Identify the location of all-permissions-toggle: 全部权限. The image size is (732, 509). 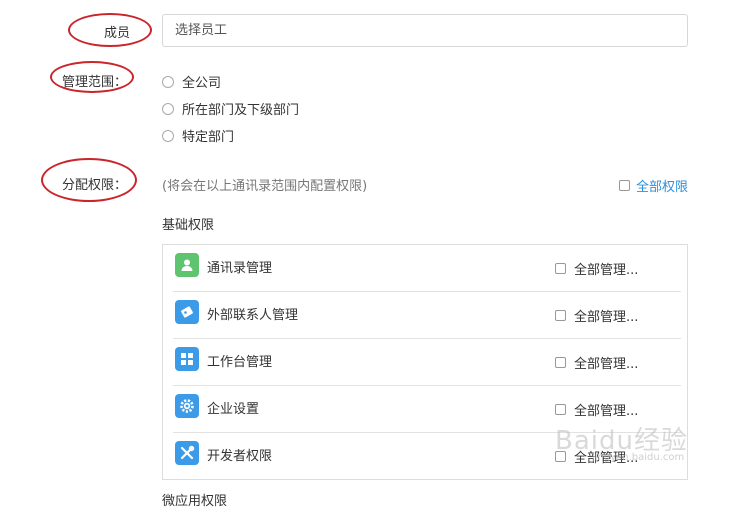
(653, 185).